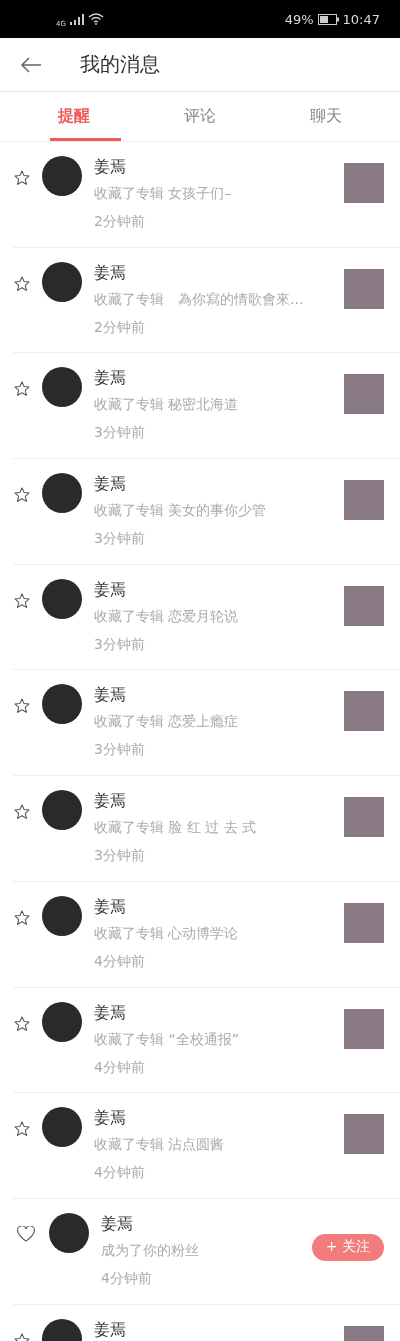  Describe the element at coordinates (176, 828) in the screenshot. I see `message-text: 收藏了专辑 脸 红 过 去 式` at that location.